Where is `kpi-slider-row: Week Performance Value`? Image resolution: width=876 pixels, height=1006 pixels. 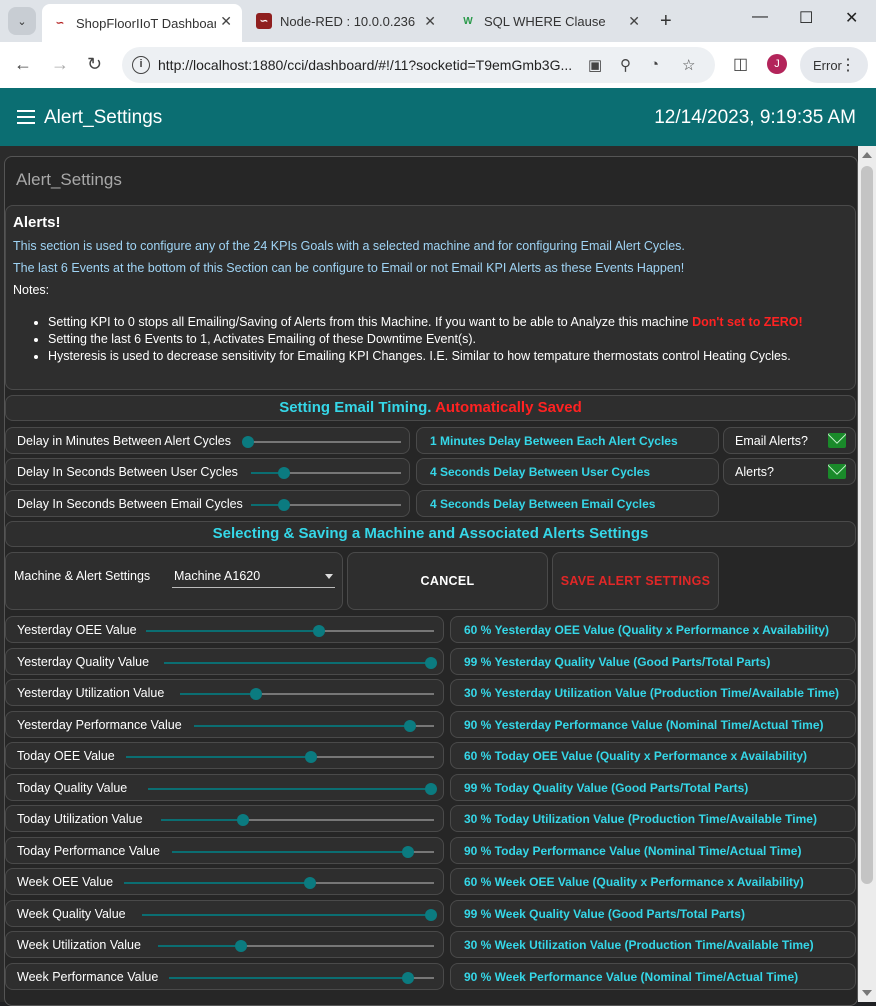
kpi-slider-row: Week Performance Value is located at coordinates (224, 976).